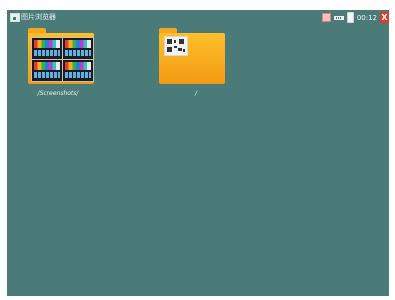 This screenshot has height=300, width=395. I want to click on close-button: X, so click(384, 17).